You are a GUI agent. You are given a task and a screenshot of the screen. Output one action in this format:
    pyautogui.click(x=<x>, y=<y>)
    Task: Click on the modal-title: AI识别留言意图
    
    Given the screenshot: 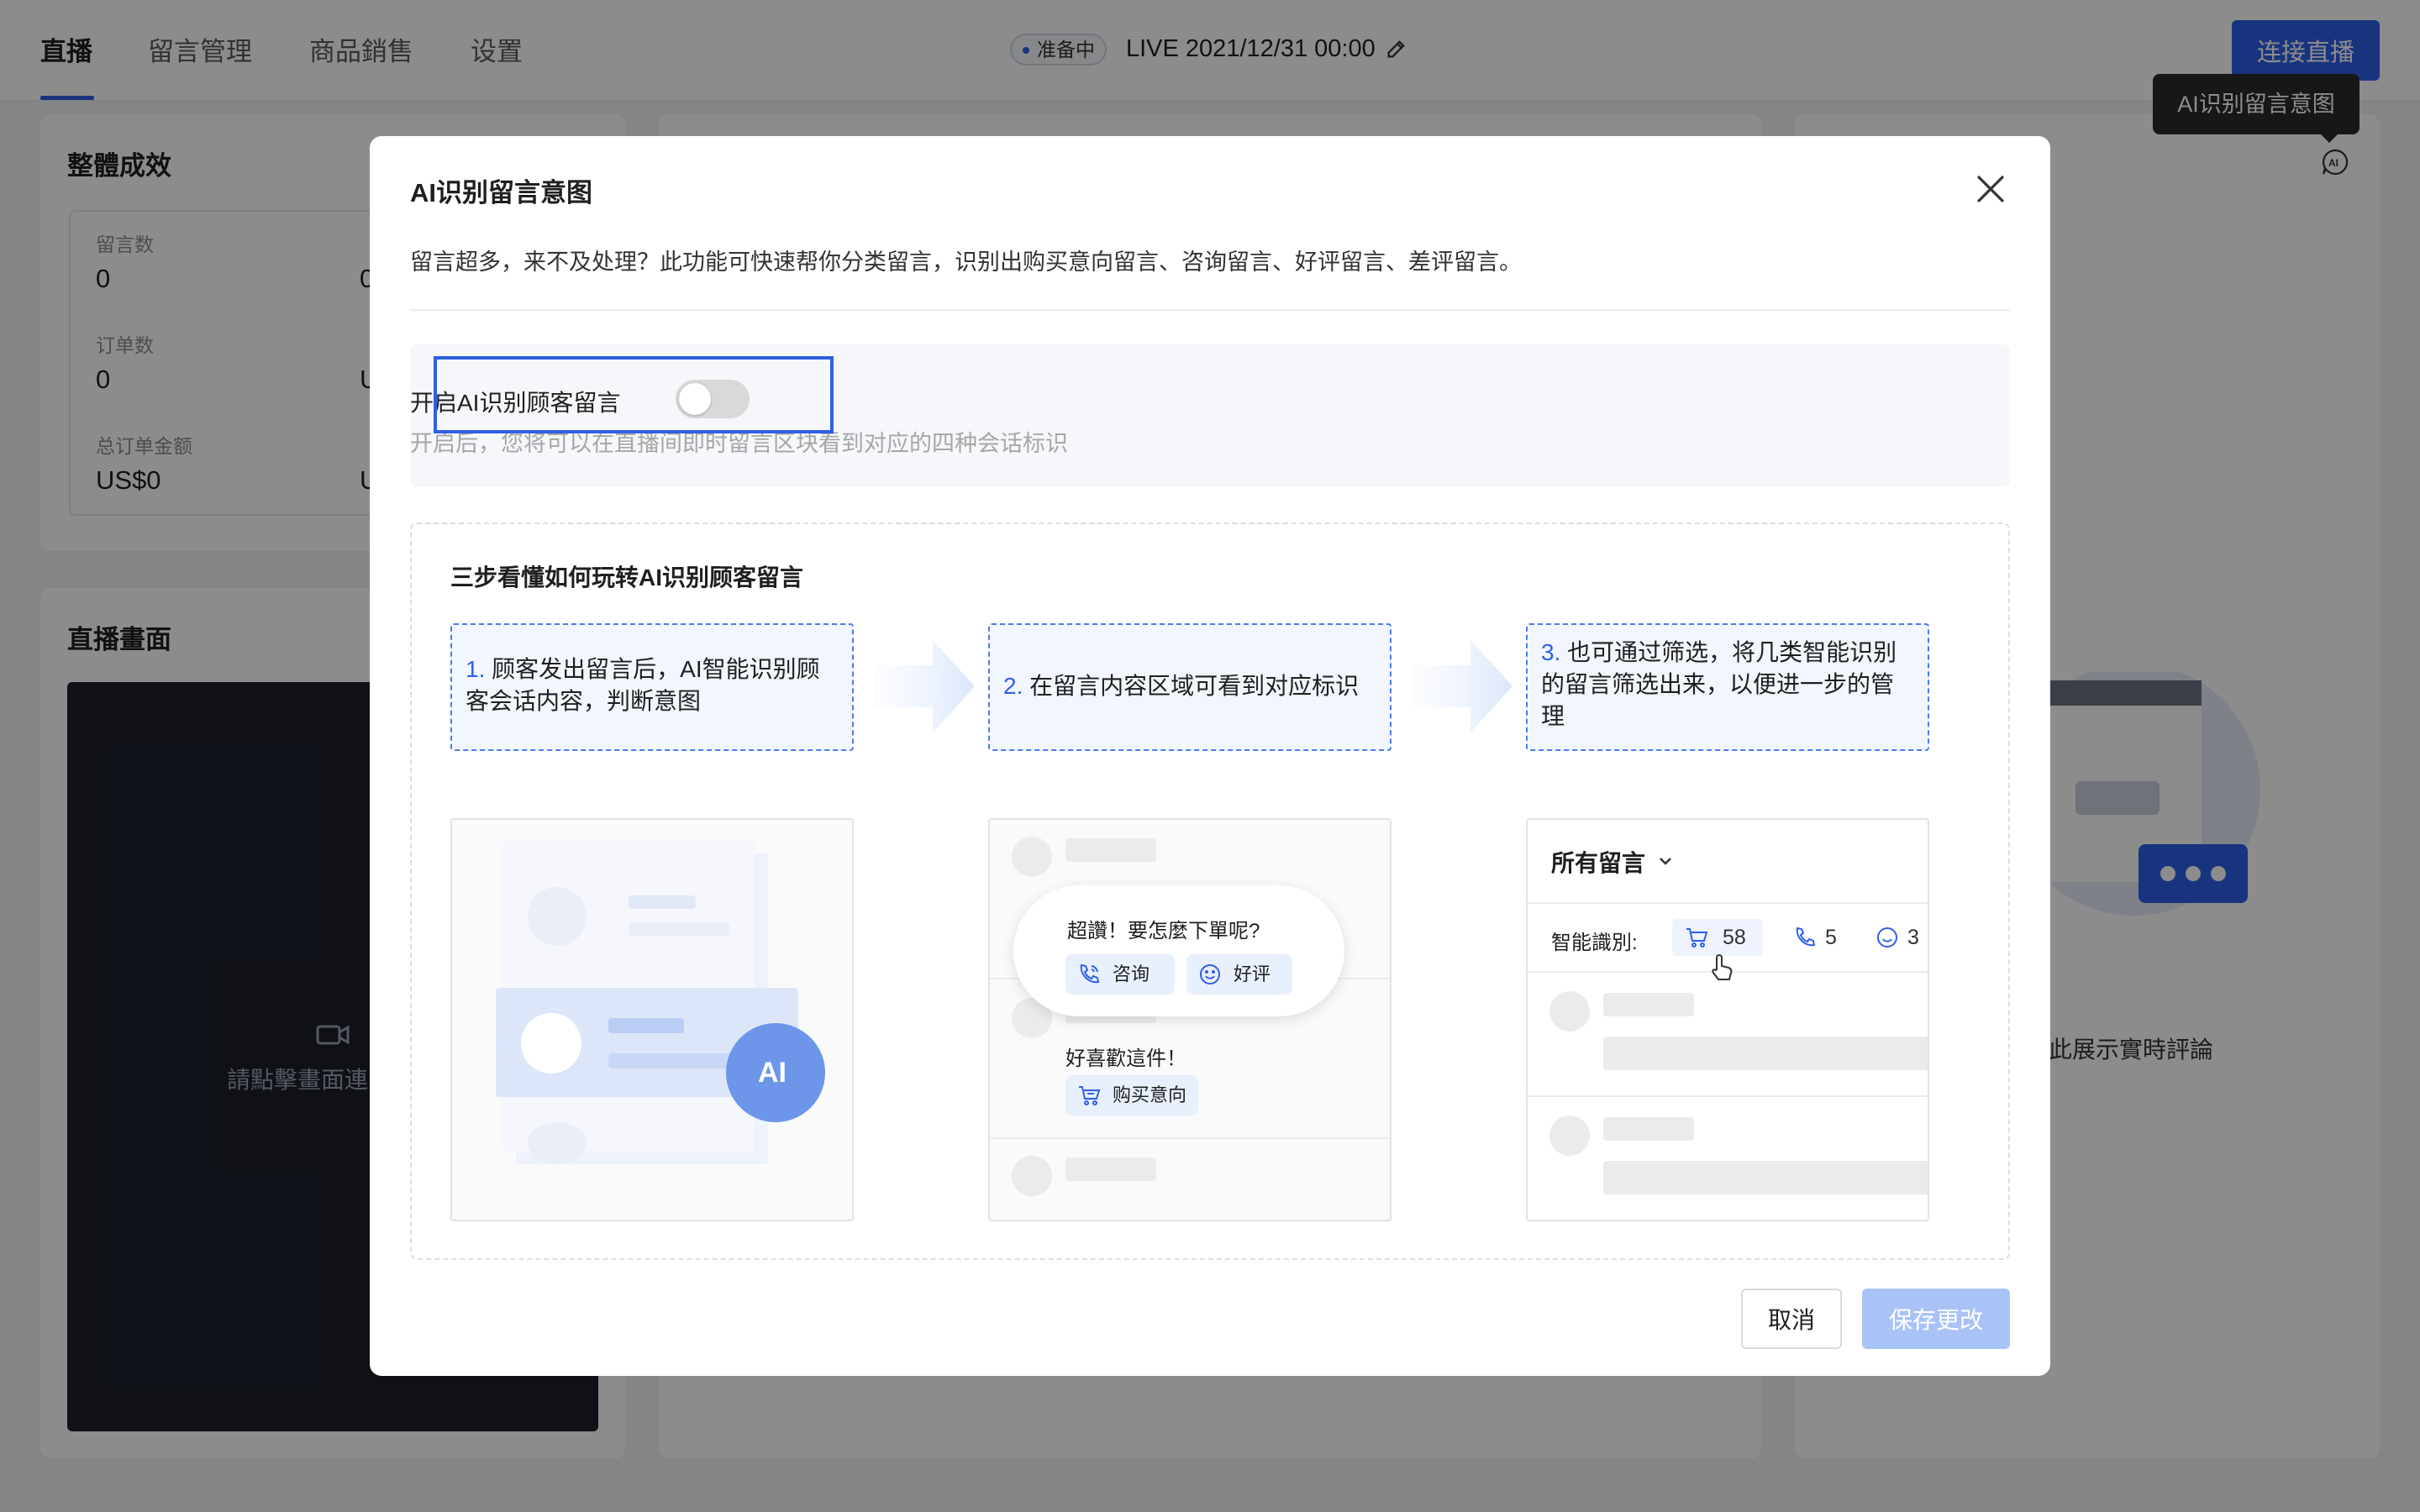 What is the action you would take?
    pyautogui.click(x=501, y=192)
    